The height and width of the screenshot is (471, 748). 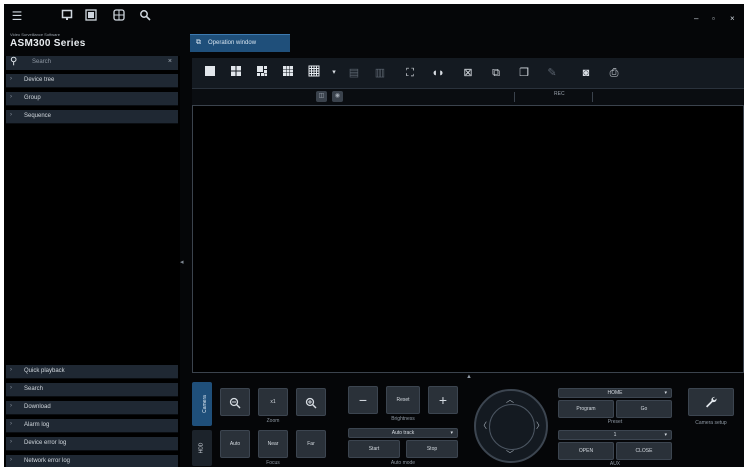 I want to click on zoom-in-button, so click(x=311, y=402).